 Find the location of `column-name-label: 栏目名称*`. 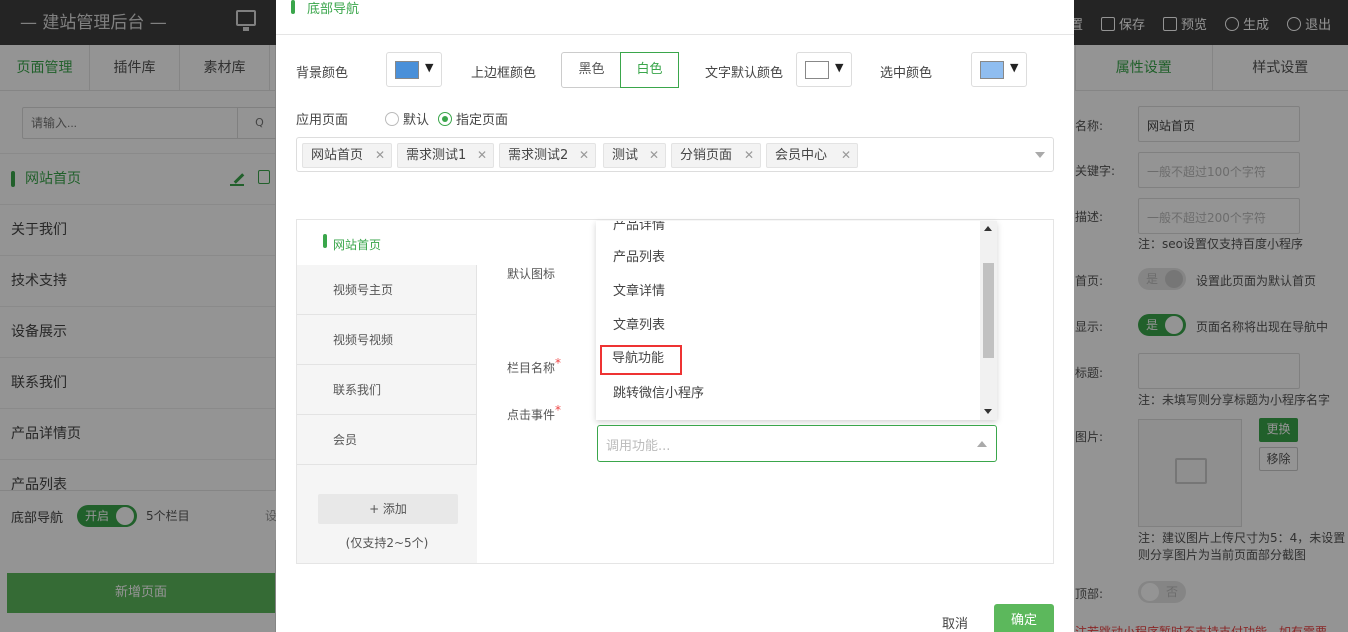

column-name-label: 栏目名称* is located at coordinates (534, 366).